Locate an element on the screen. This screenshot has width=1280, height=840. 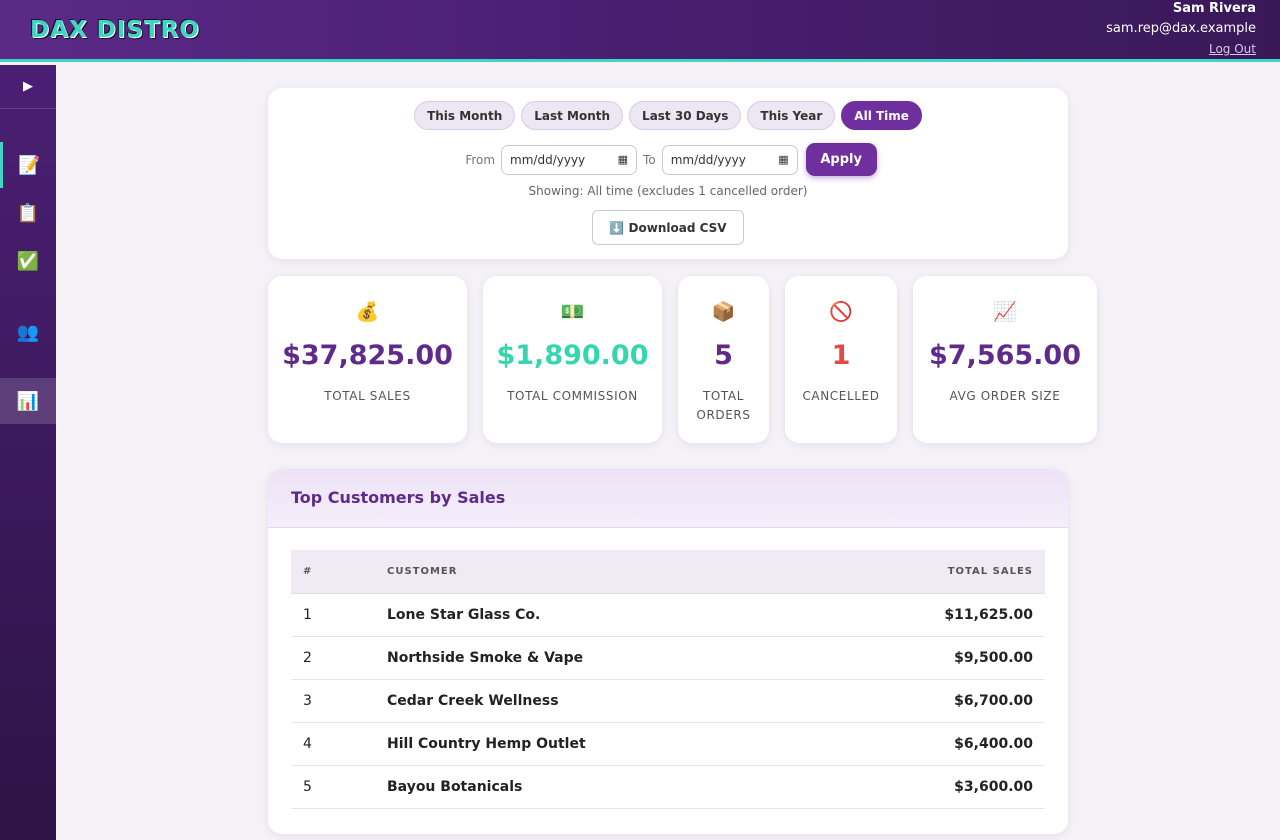
rank-cell: 5 is located at coordinates (307, 787).